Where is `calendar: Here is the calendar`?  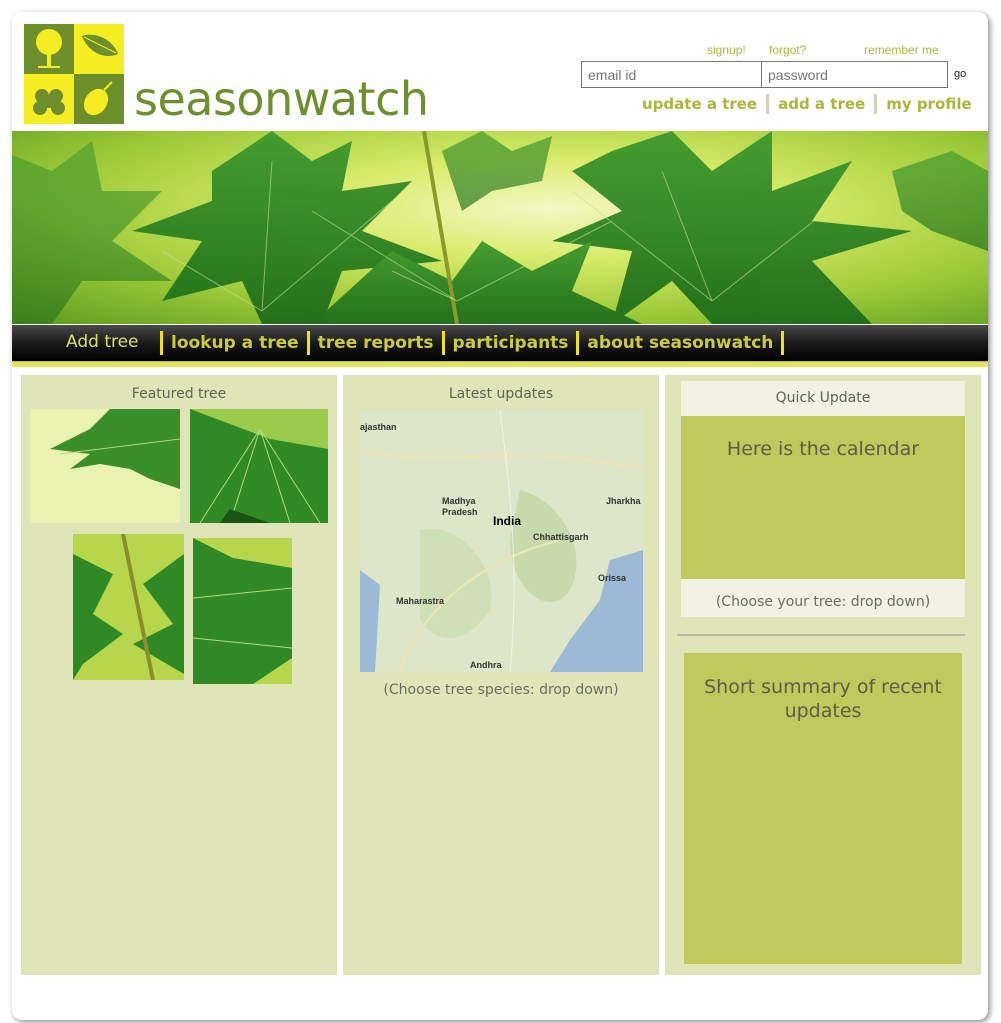
calendar: Here is the calendar is located at coordinates (823, 497).